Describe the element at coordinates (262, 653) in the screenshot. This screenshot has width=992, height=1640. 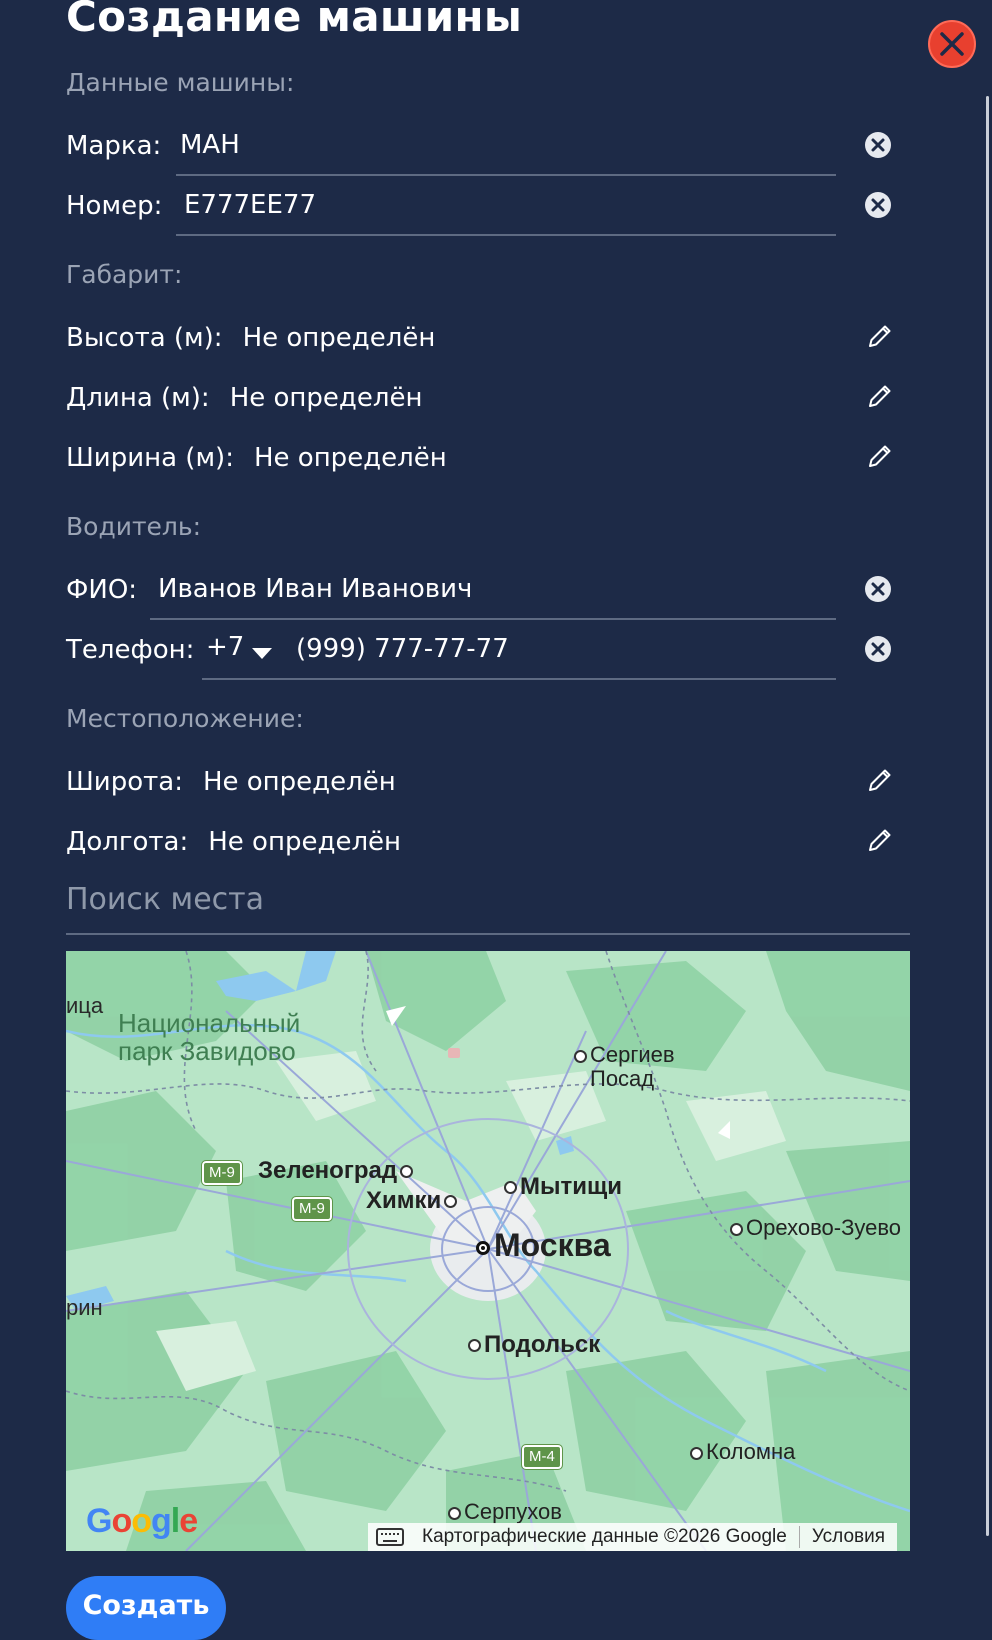
I see `caret-down-icon` at that location.